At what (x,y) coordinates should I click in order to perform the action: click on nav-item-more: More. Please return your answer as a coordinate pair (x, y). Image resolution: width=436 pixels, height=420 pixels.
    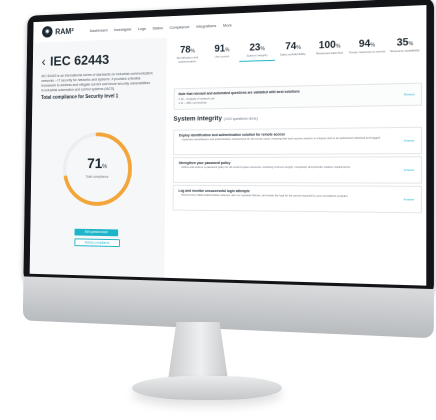
    Looking at the image, I should click on (227, 24).